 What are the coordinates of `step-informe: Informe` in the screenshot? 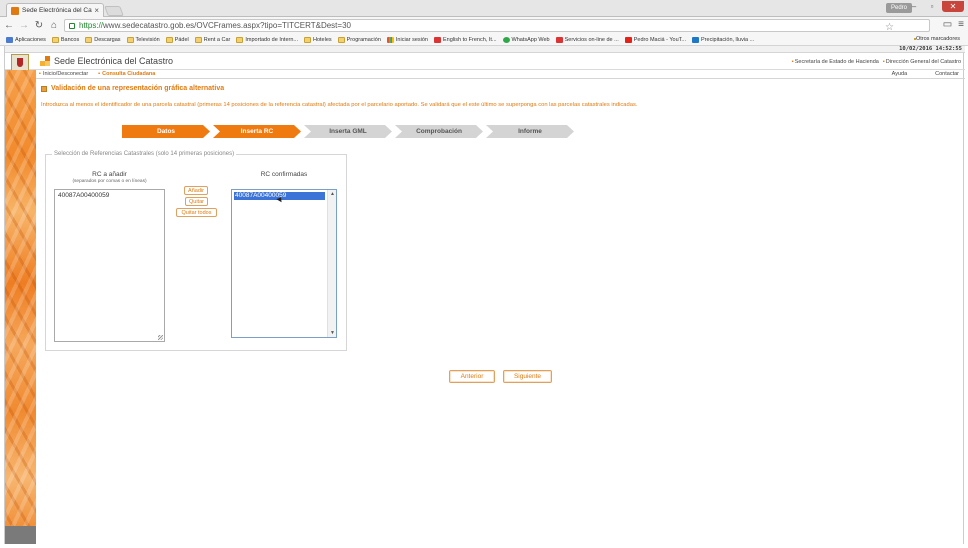 It's located at (530, 131).